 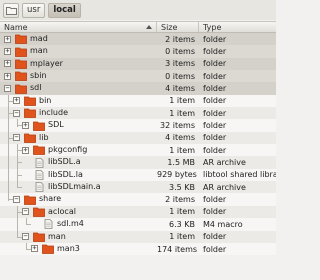 What do you see at coordinates (177, 126) in the screenshot?
I see `size-cell: 32 items` at bounding box center [177, 126].